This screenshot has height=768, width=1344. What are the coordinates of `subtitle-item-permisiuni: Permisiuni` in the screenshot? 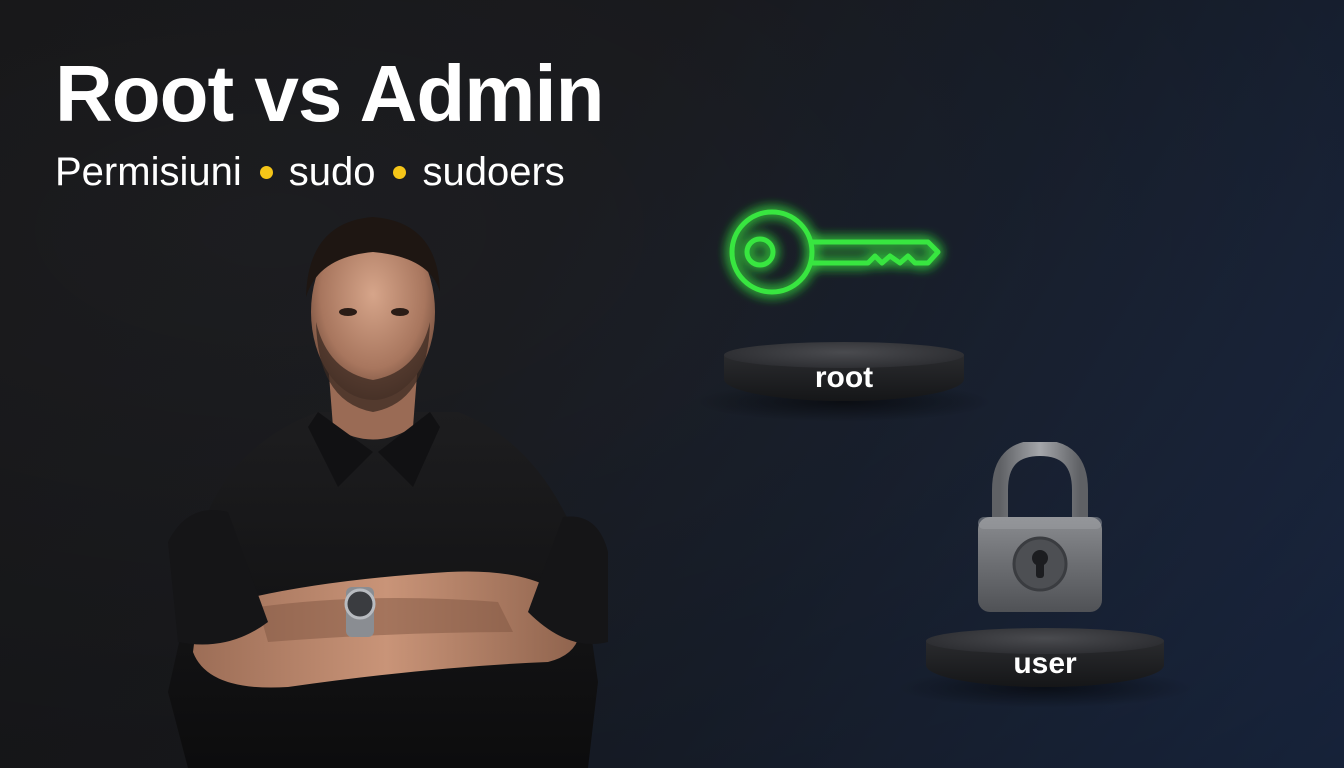 It's located at (148, 172).